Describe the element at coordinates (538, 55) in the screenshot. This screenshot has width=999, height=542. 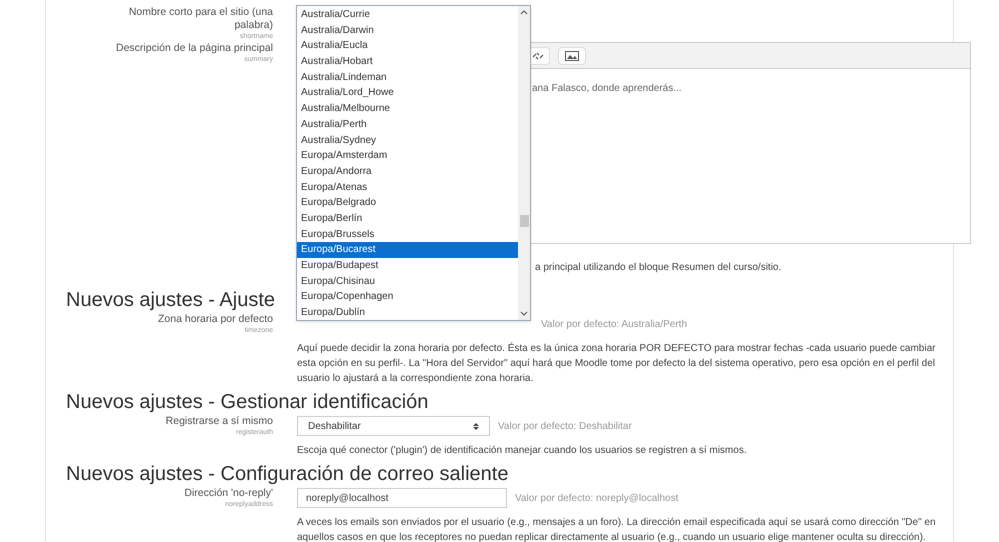
I see `broken-link-icon` at that location.